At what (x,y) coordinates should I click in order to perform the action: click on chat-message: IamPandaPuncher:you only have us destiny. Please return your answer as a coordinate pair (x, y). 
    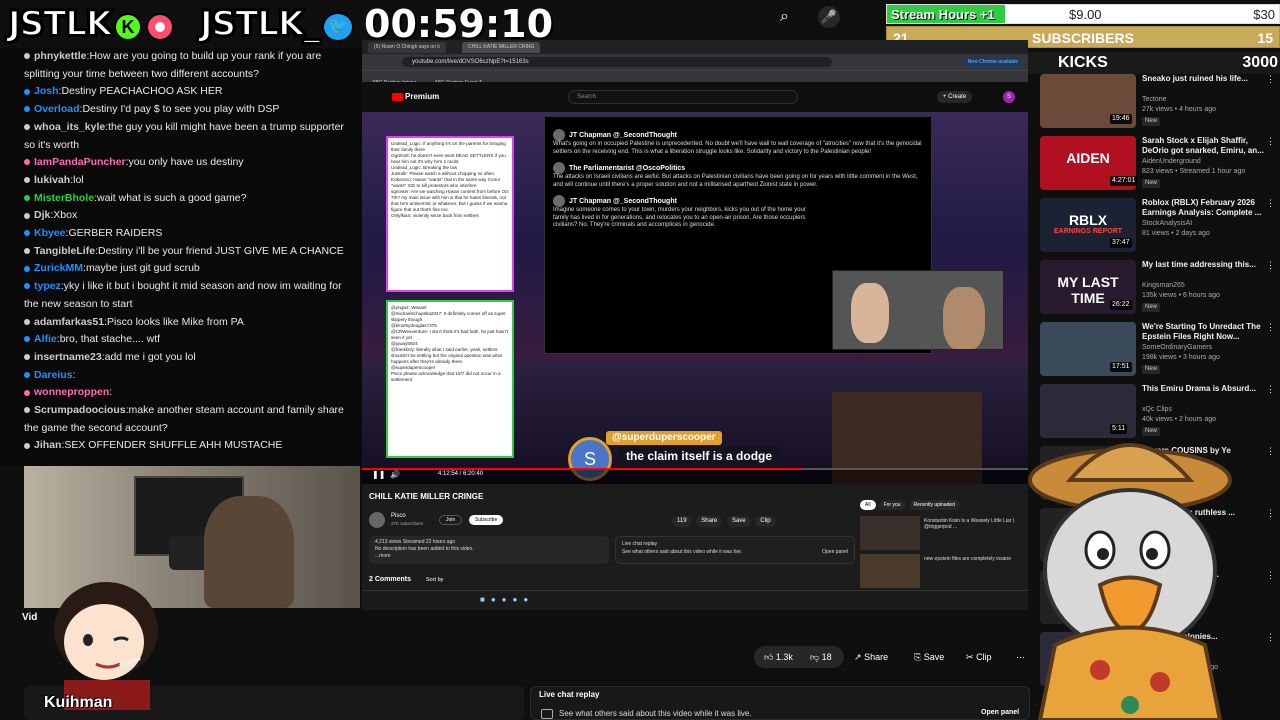
    Looking at the image, I should click on (189, 163).